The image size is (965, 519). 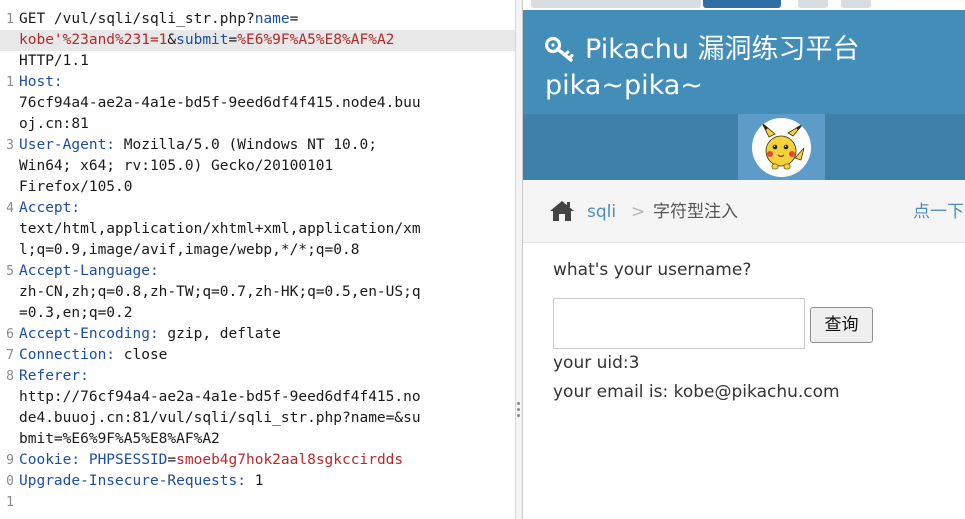 What do you see at coordinates (257, 61) in the screenshot?
I see `request-line: HTTP/1.1` at bounding box center [257, 61].